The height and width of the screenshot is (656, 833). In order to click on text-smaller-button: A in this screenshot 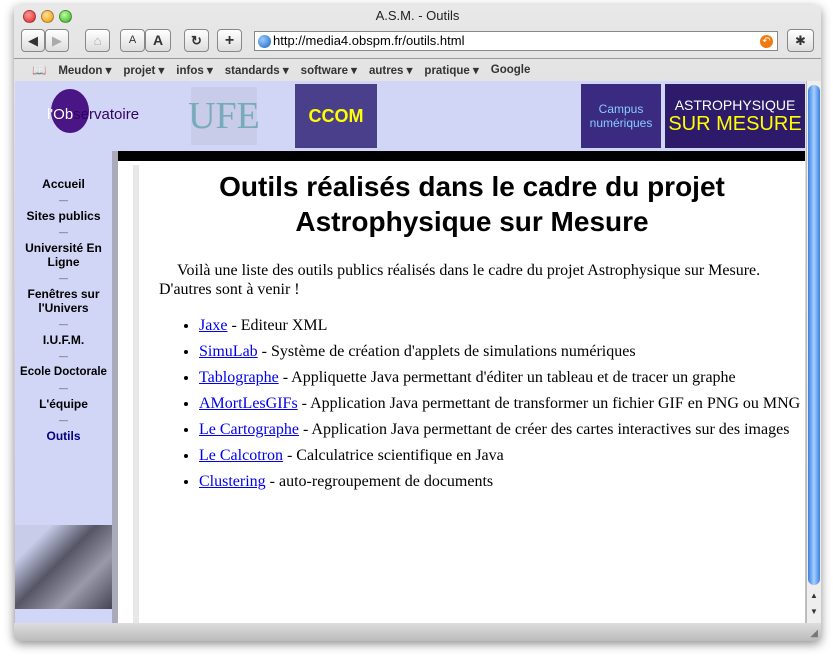, I will do `click(132, 40)`.